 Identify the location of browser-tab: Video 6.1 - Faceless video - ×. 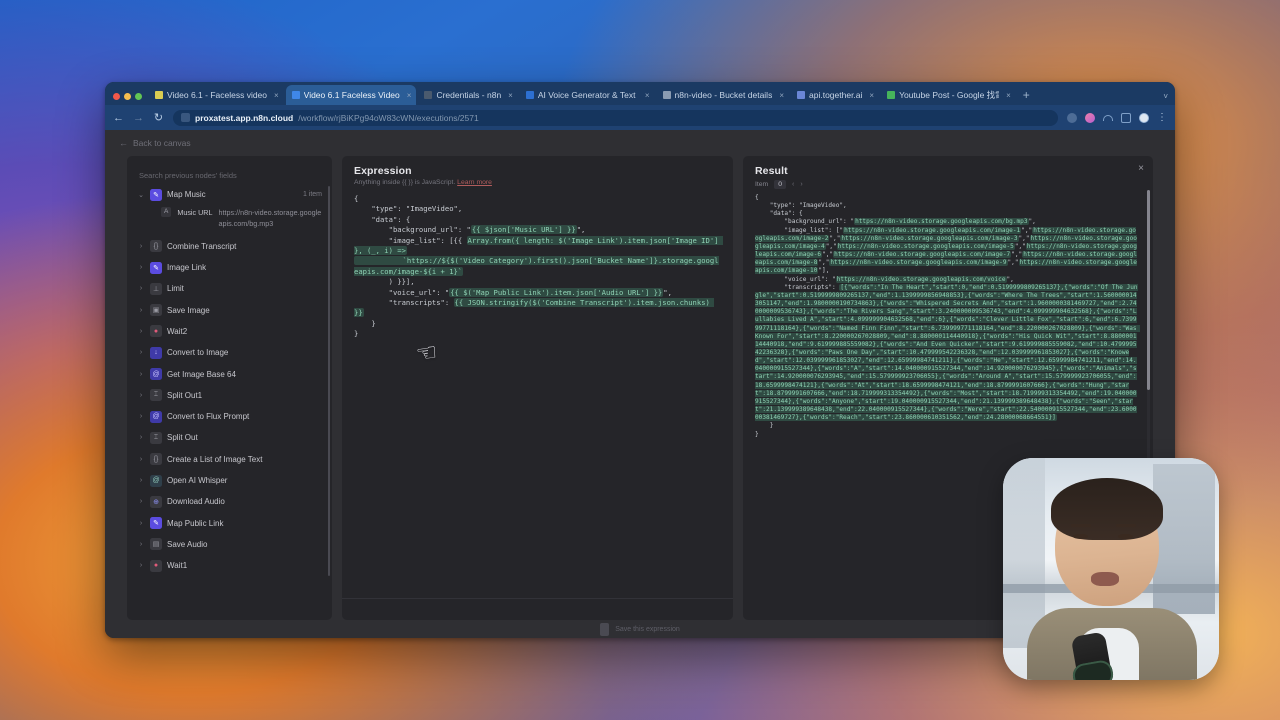
(216, 95).